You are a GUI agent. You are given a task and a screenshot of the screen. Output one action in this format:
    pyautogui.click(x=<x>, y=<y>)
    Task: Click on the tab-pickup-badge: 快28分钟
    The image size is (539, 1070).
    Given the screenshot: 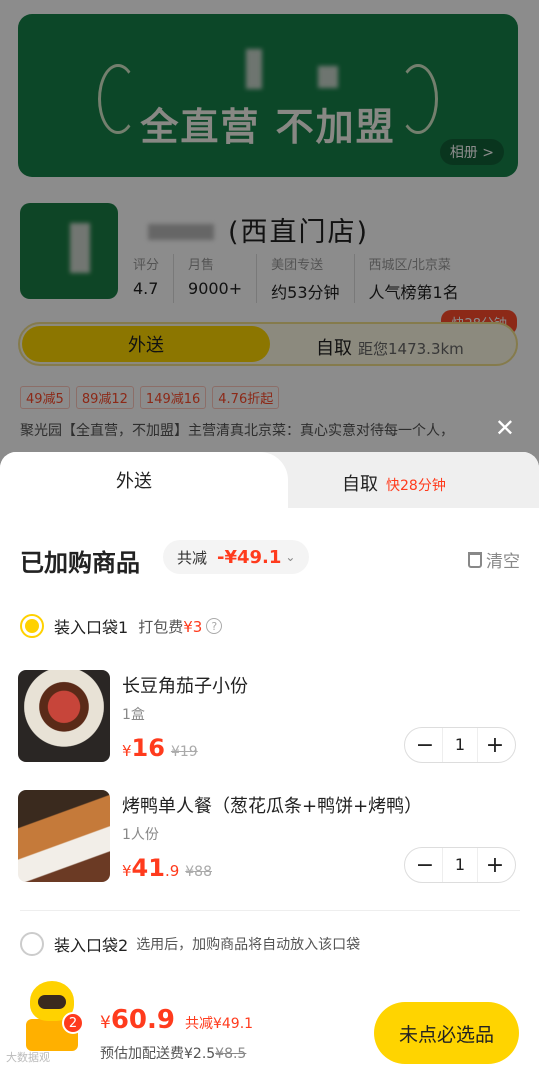 What is the action you would take?
    pyautogui.click(x=416, y=486)
    